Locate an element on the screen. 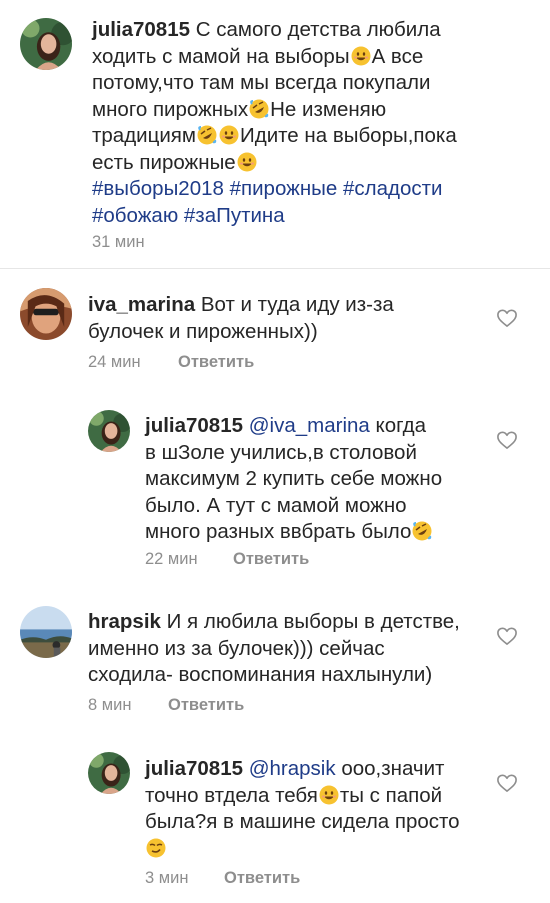 The width and height of the screenshot is (550, 903). comment-line: была?я в машине сидела просто is located at coordinates (302, 821).